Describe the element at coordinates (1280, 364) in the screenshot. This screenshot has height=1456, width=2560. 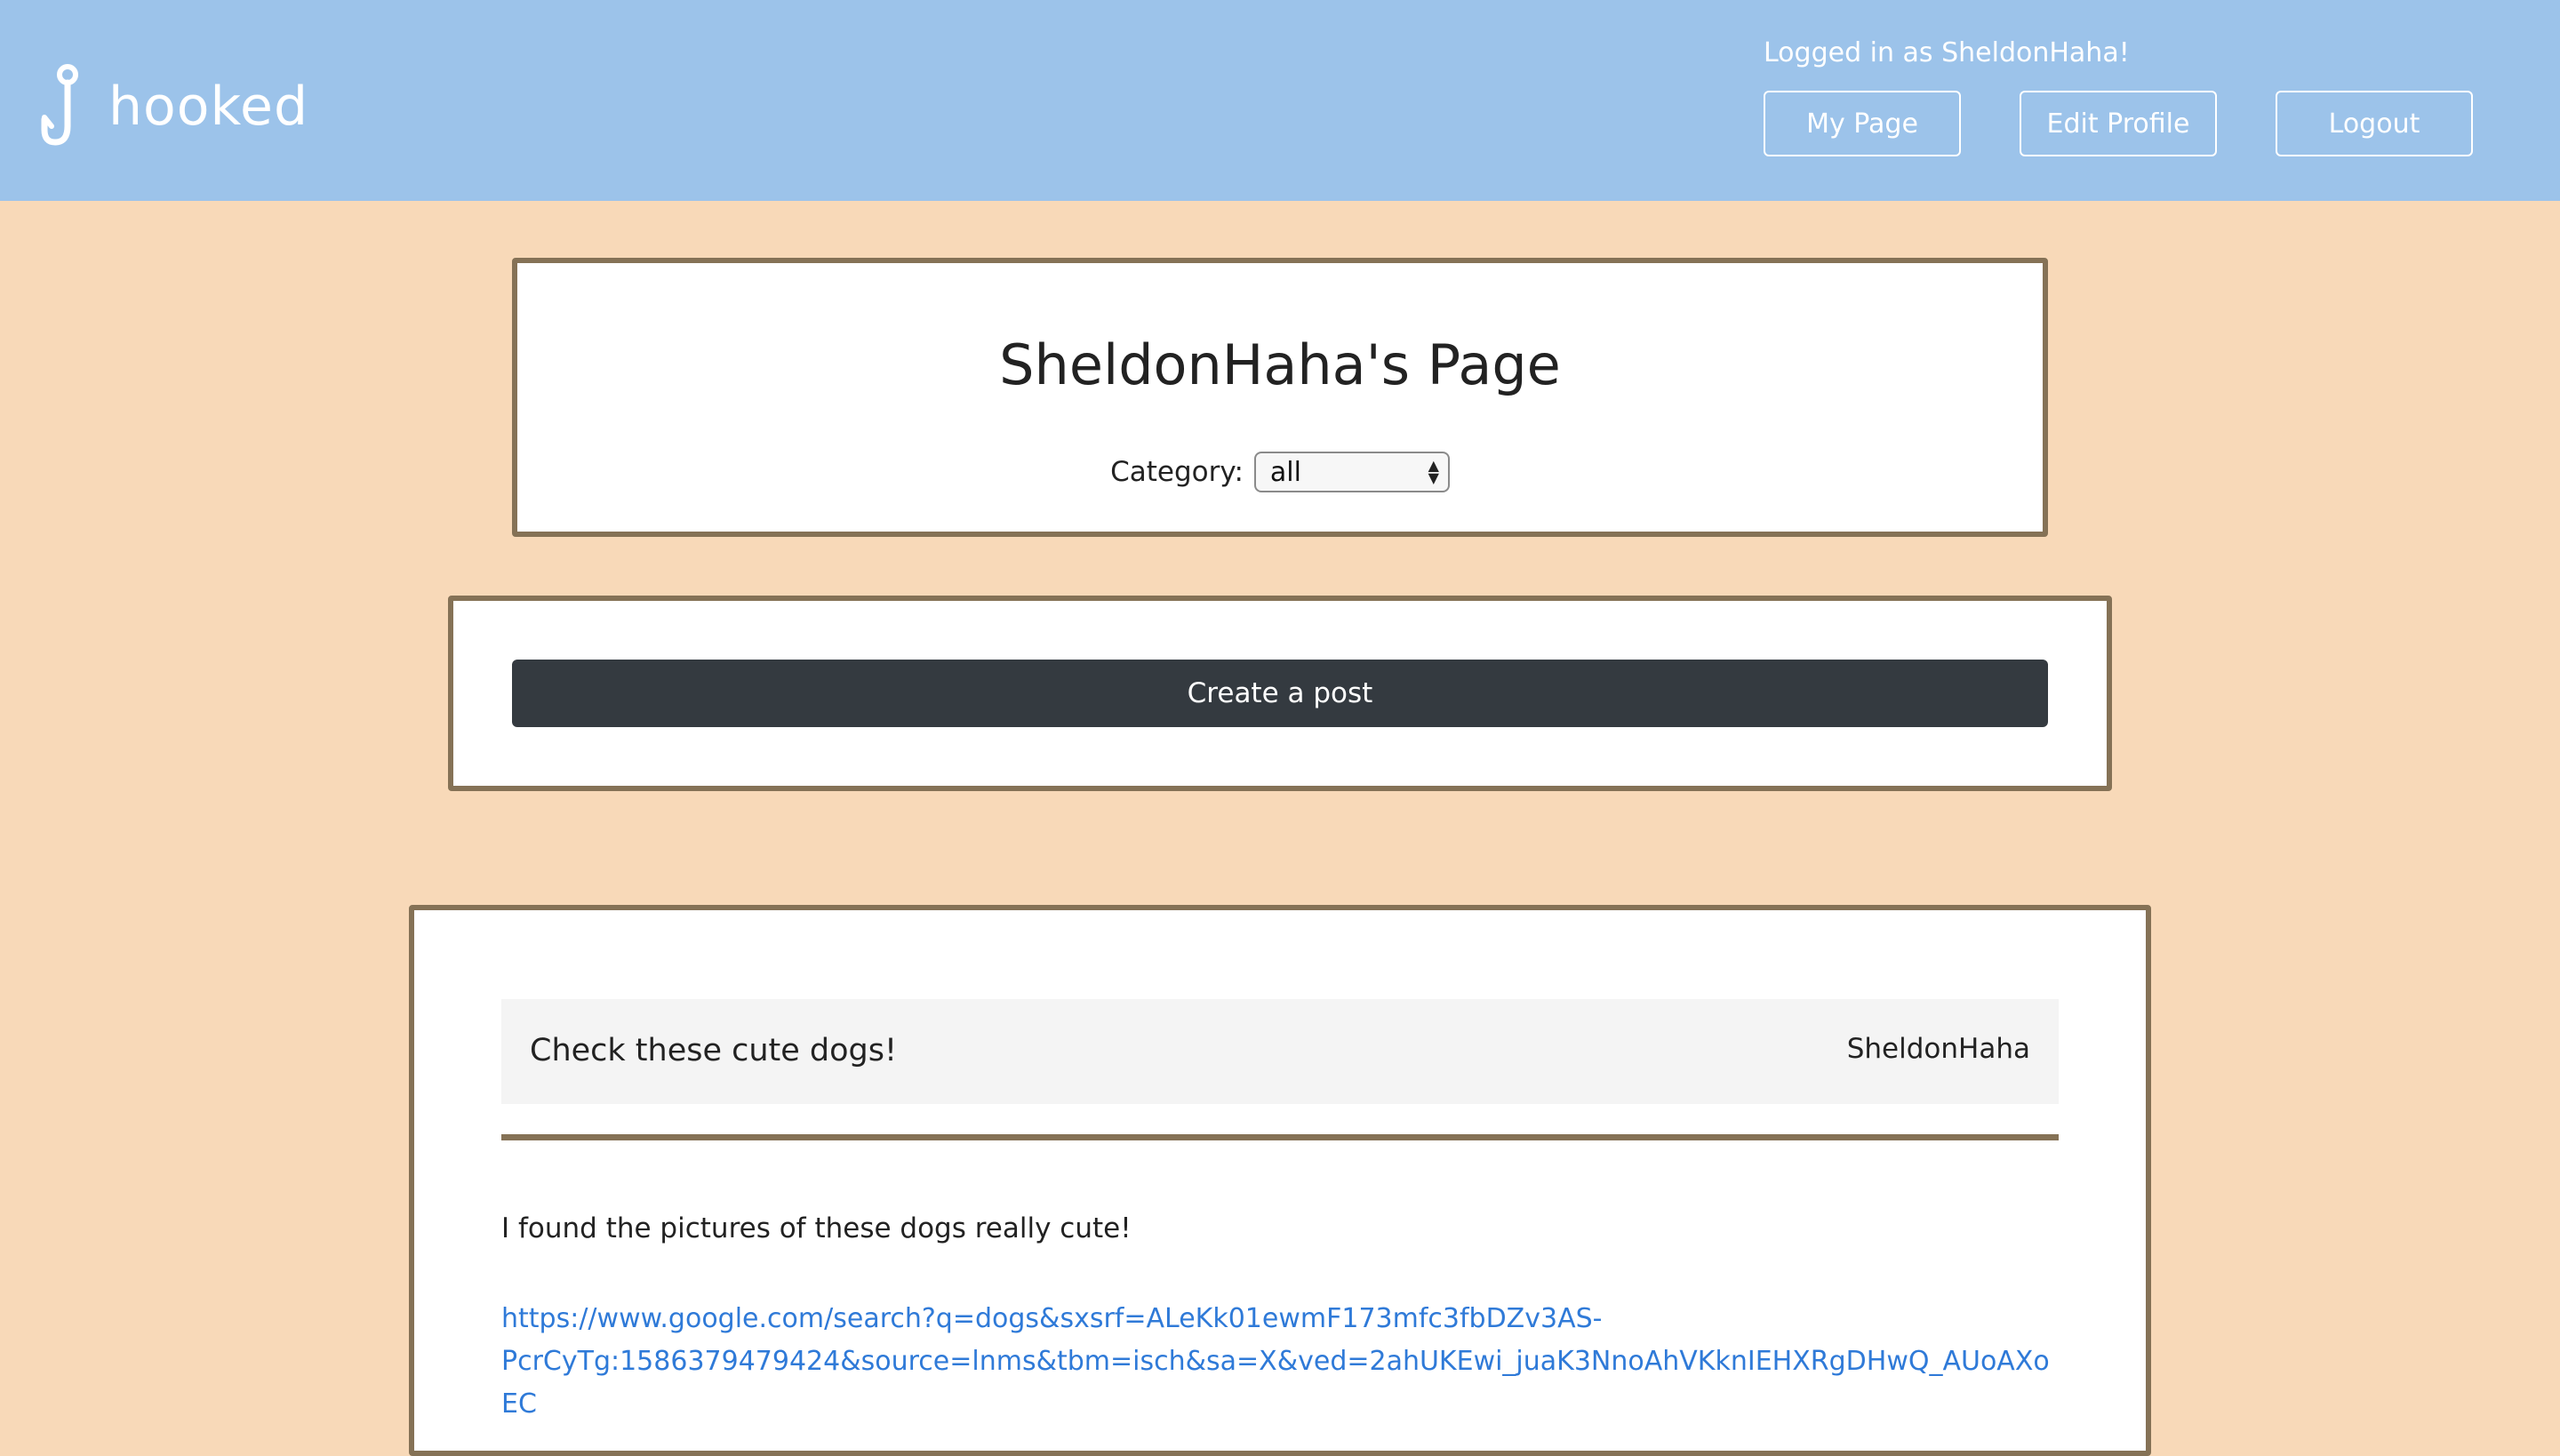
I see `page-title: SheldonHaha's Page` at that location.